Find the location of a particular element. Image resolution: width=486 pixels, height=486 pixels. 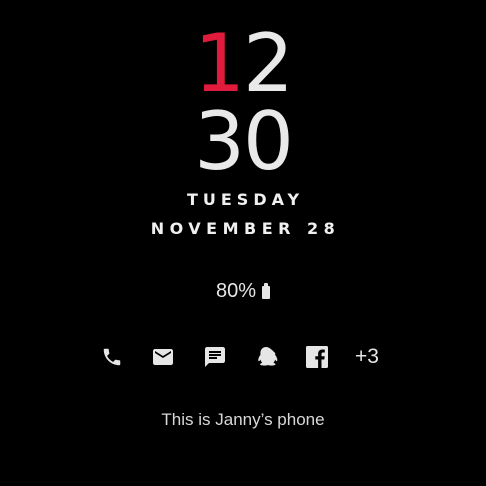

battery-status: 80% is located at coordinates (243, 291).